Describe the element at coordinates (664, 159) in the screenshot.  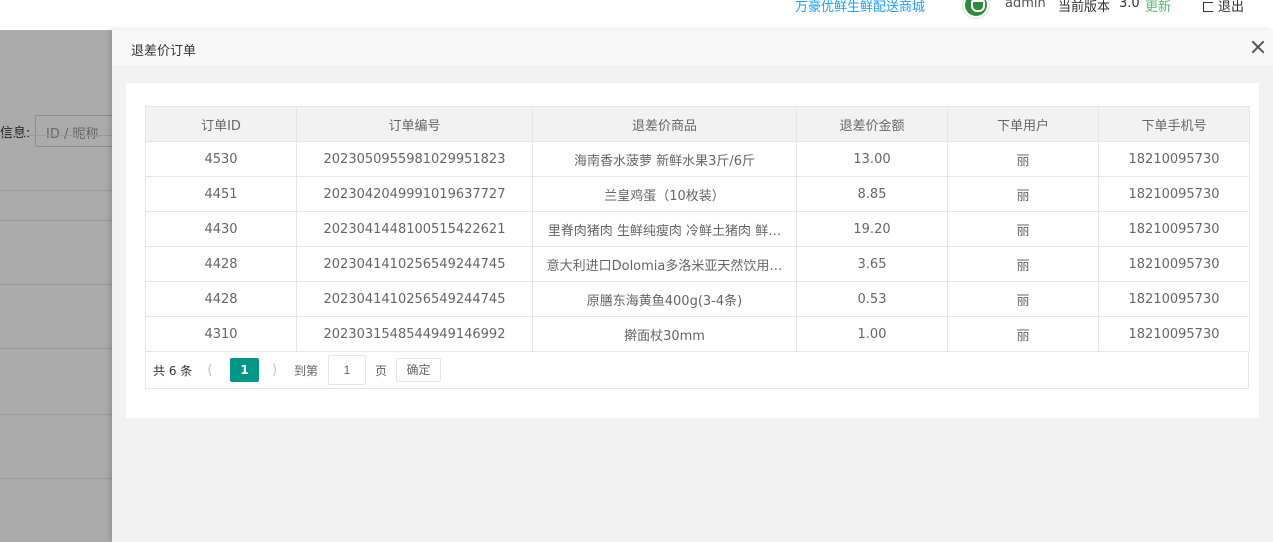
I see `cell-product: 海南香水菠萝 新鲜水果3斤/6斤` at that location.